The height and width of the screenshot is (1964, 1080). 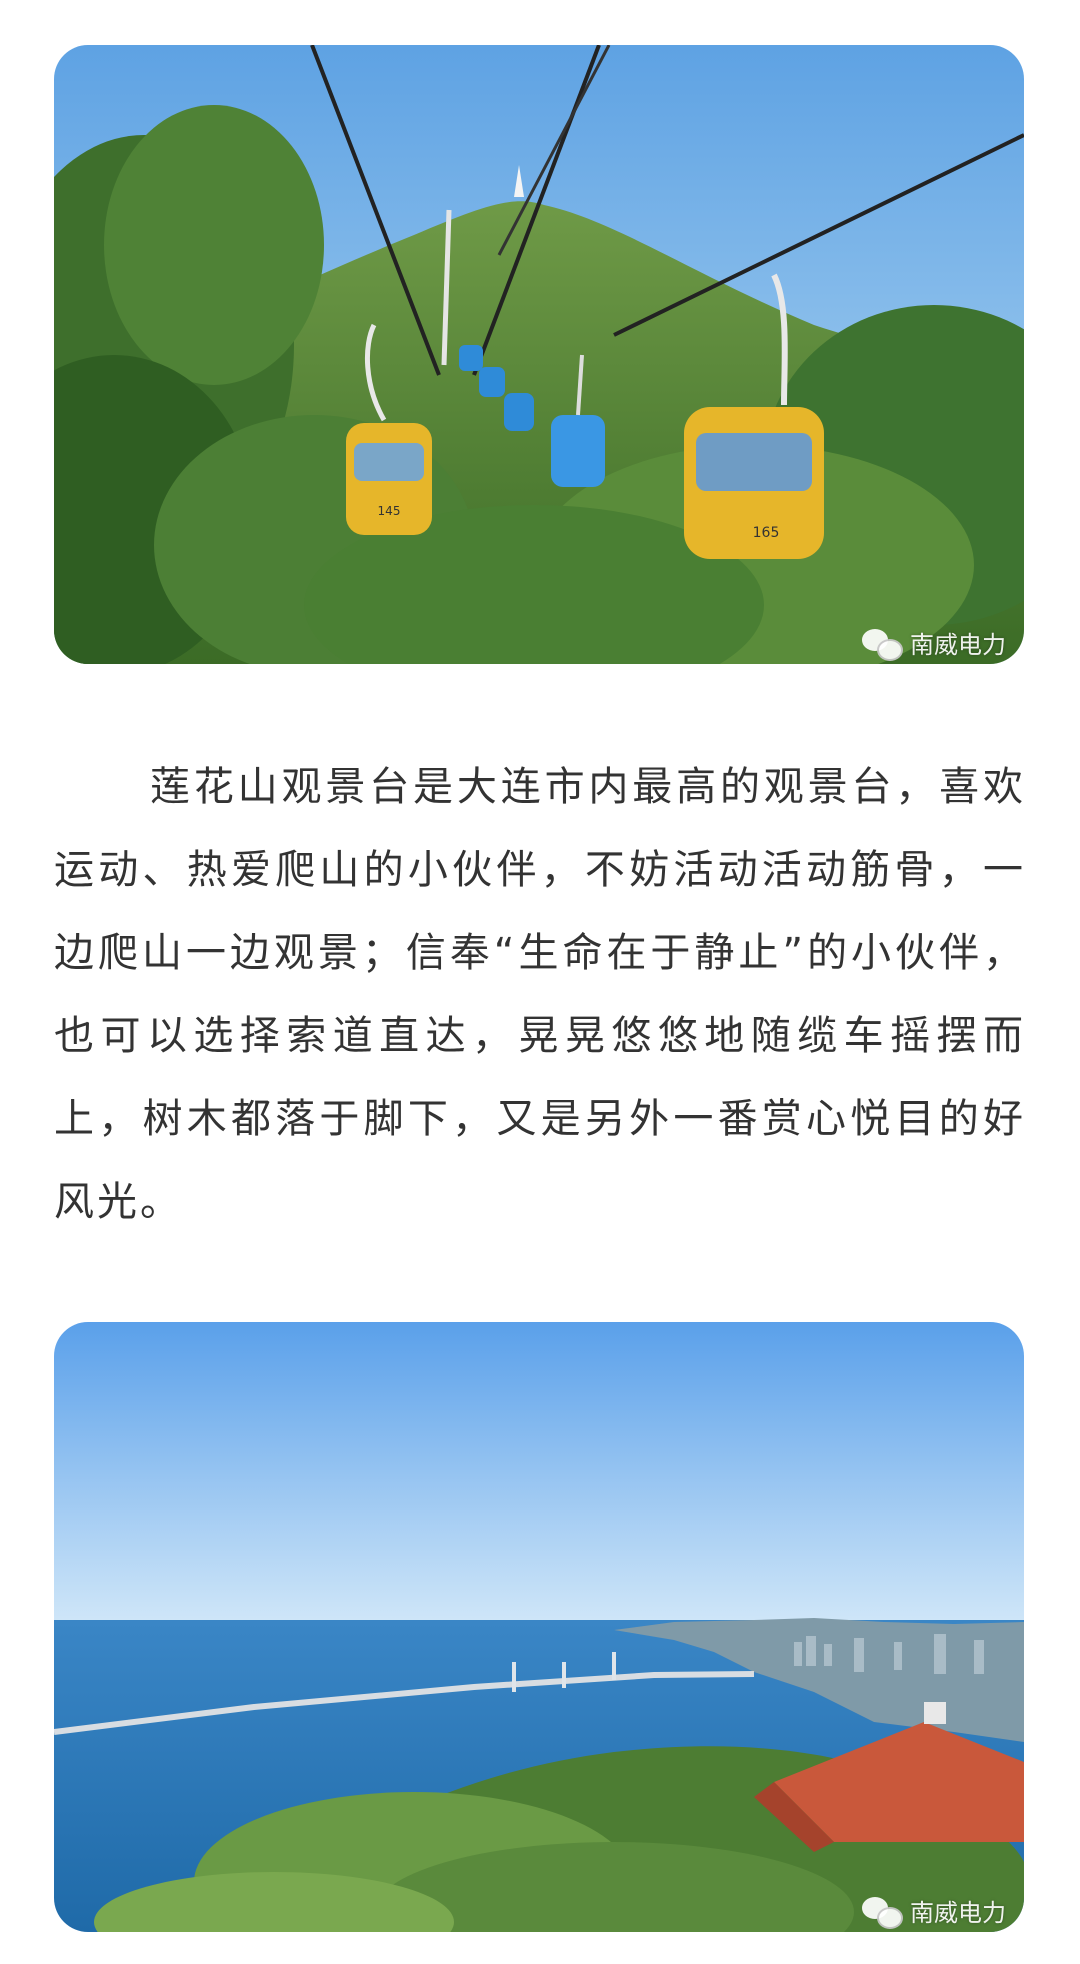 I want to click on svg-text: 165, so click(x=766, y=533).